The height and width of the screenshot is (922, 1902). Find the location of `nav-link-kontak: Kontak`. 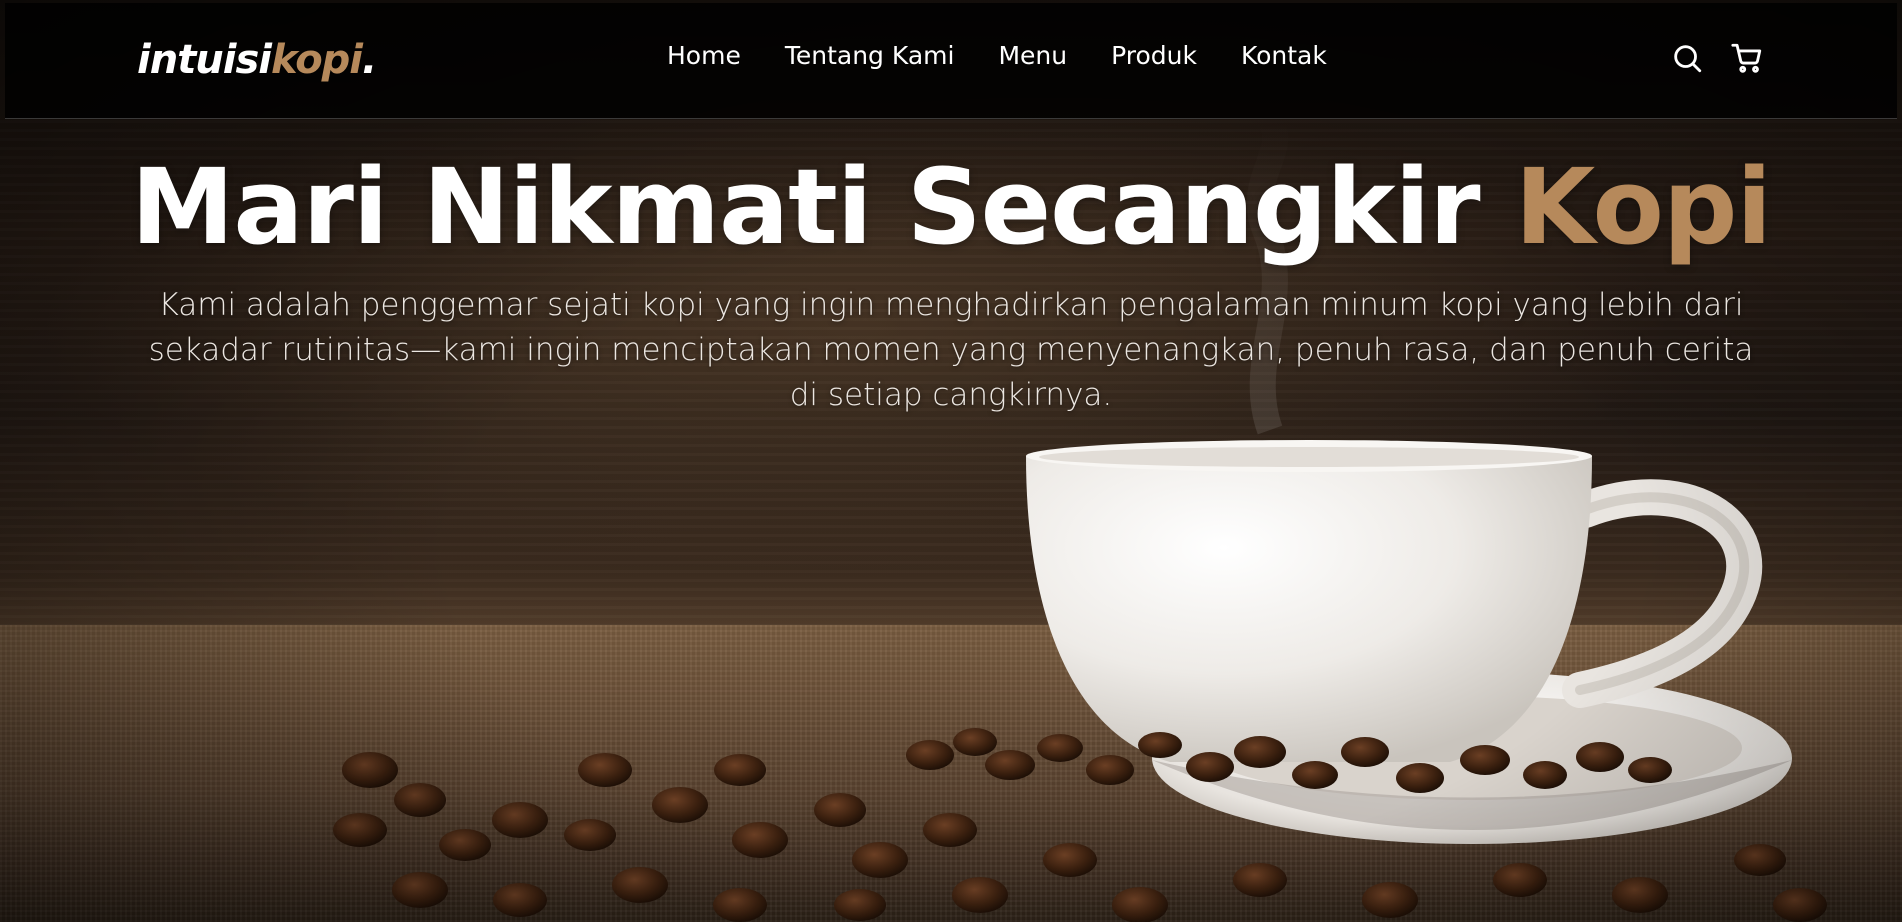

nav-link-kontak: Kontak is located at coordinates (1284, 55).